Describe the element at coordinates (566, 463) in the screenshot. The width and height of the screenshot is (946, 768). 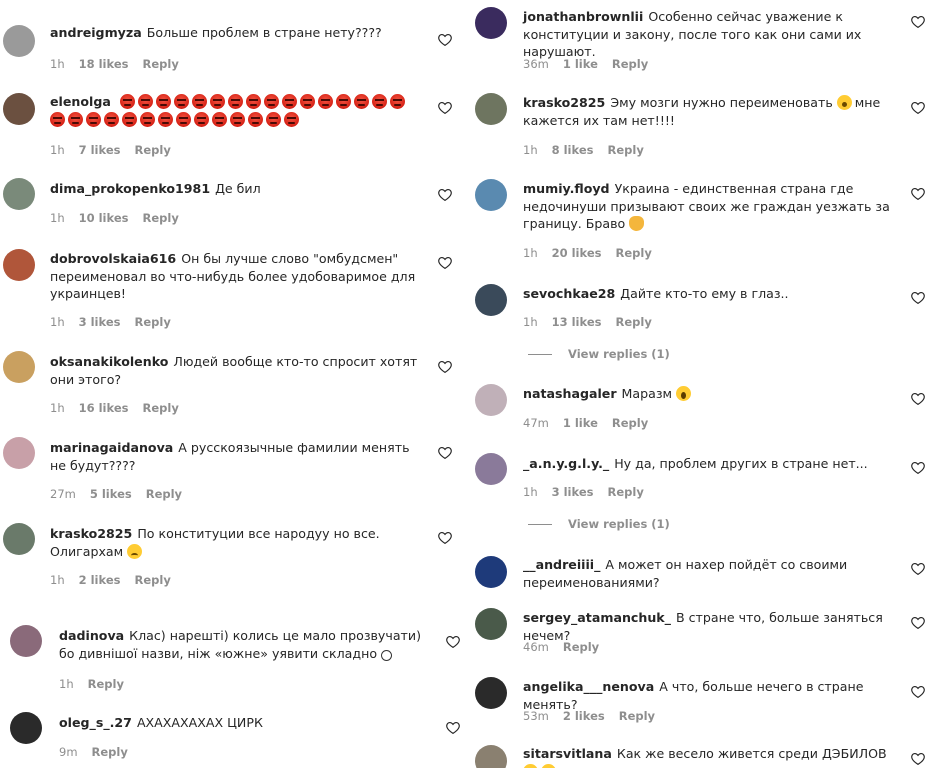
I see `comment-username: _a.n.y.g.l.y._` at that location.